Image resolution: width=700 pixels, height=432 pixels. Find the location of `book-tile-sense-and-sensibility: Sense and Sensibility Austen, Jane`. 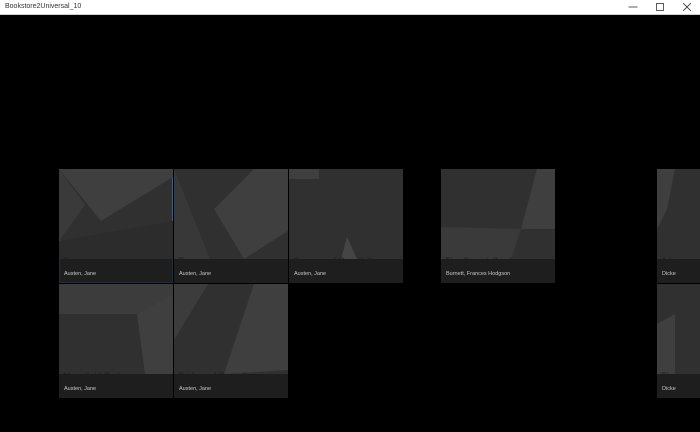

book-tile-sense-and-sensibility: Sense and Sensibility Austen, Jane is located at coordinates (346, 226).